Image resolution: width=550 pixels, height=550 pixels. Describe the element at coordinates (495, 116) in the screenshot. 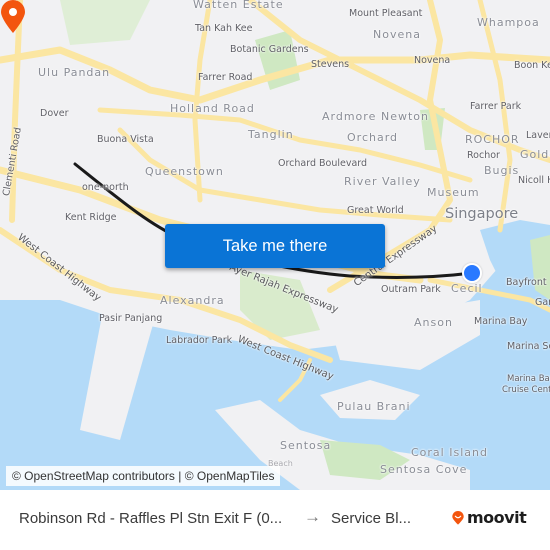

I see `road-east` at that location.